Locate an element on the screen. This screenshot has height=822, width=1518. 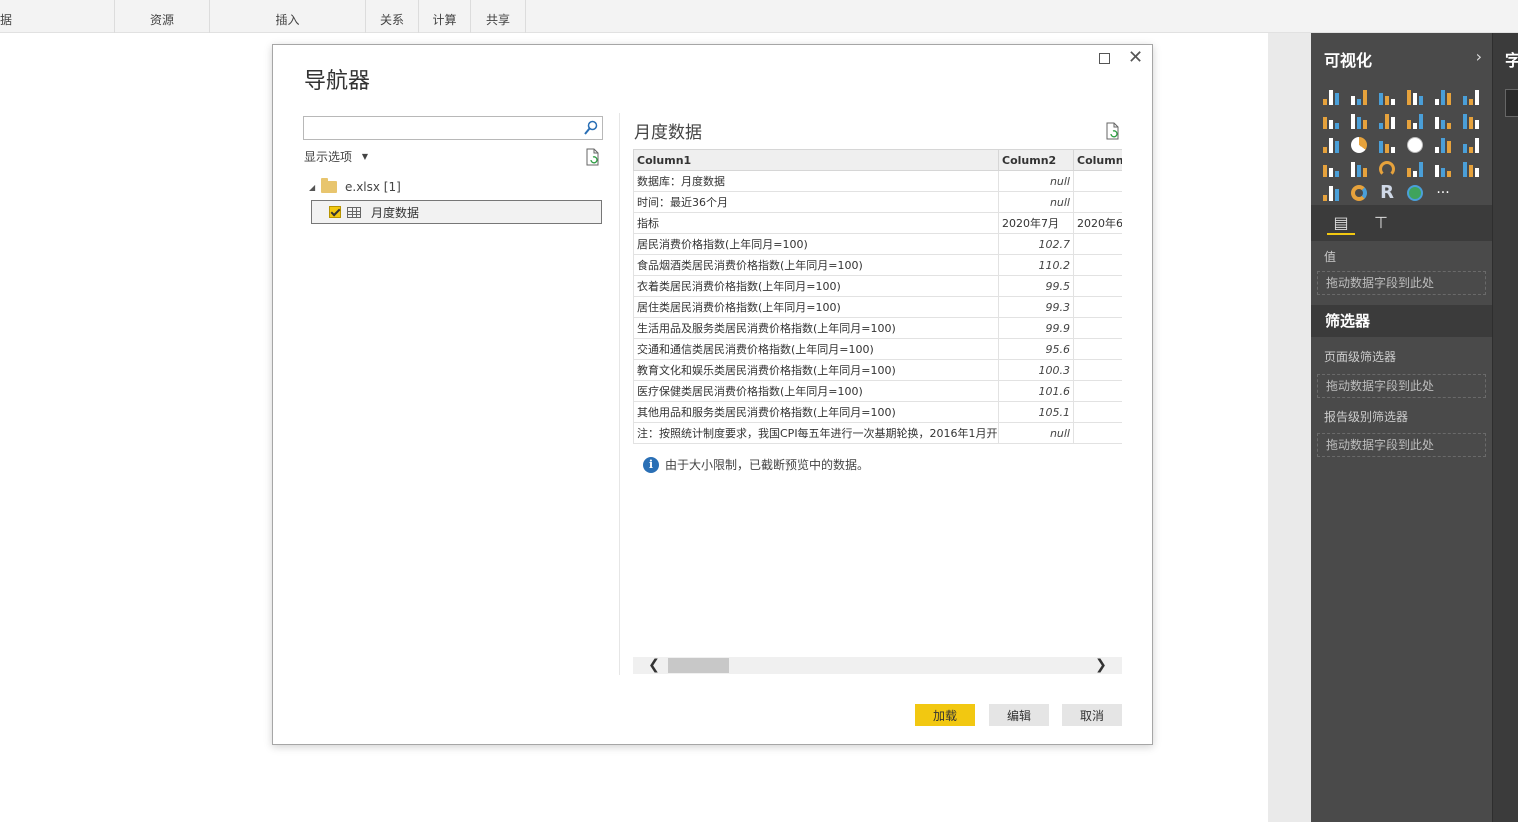
folder-icon is located at coordinates (329, 185).